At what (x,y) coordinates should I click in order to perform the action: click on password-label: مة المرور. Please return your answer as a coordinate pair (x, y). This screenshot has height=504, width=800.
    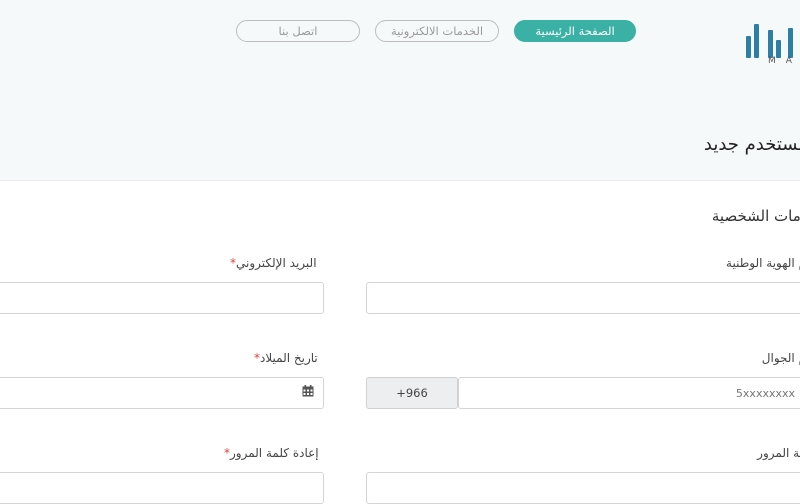
    Looking at the image, I should click on (778, 453).